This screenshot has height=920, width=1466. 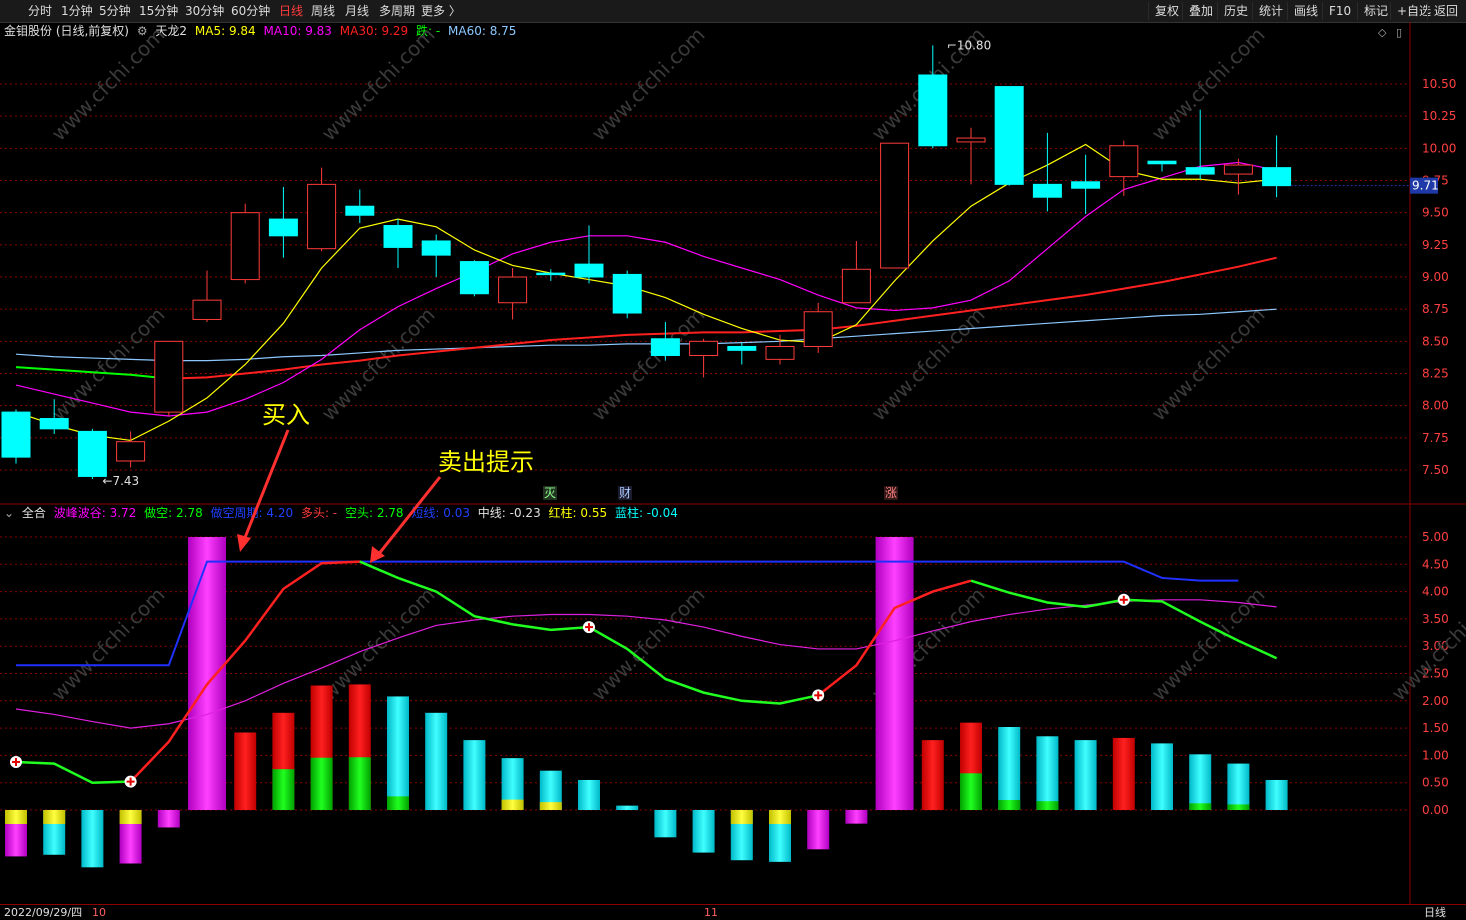 I want to click on buy-arrowhead, so click(x=244, y=543).